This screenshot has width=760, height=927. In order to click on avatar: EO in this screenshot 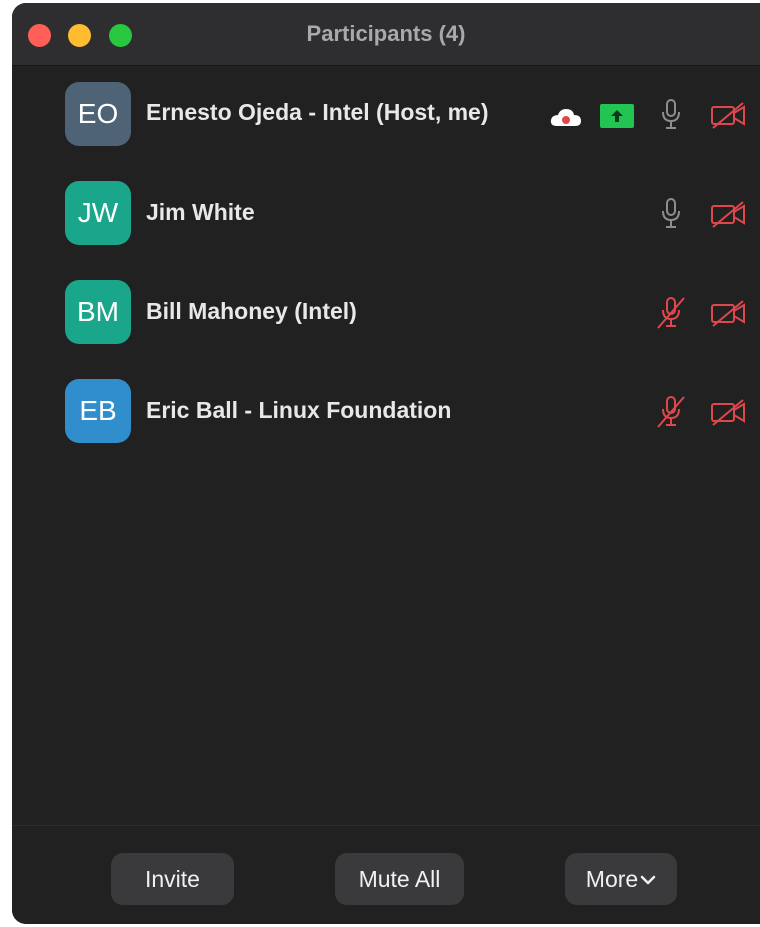, I will do `click(98, 114)`.